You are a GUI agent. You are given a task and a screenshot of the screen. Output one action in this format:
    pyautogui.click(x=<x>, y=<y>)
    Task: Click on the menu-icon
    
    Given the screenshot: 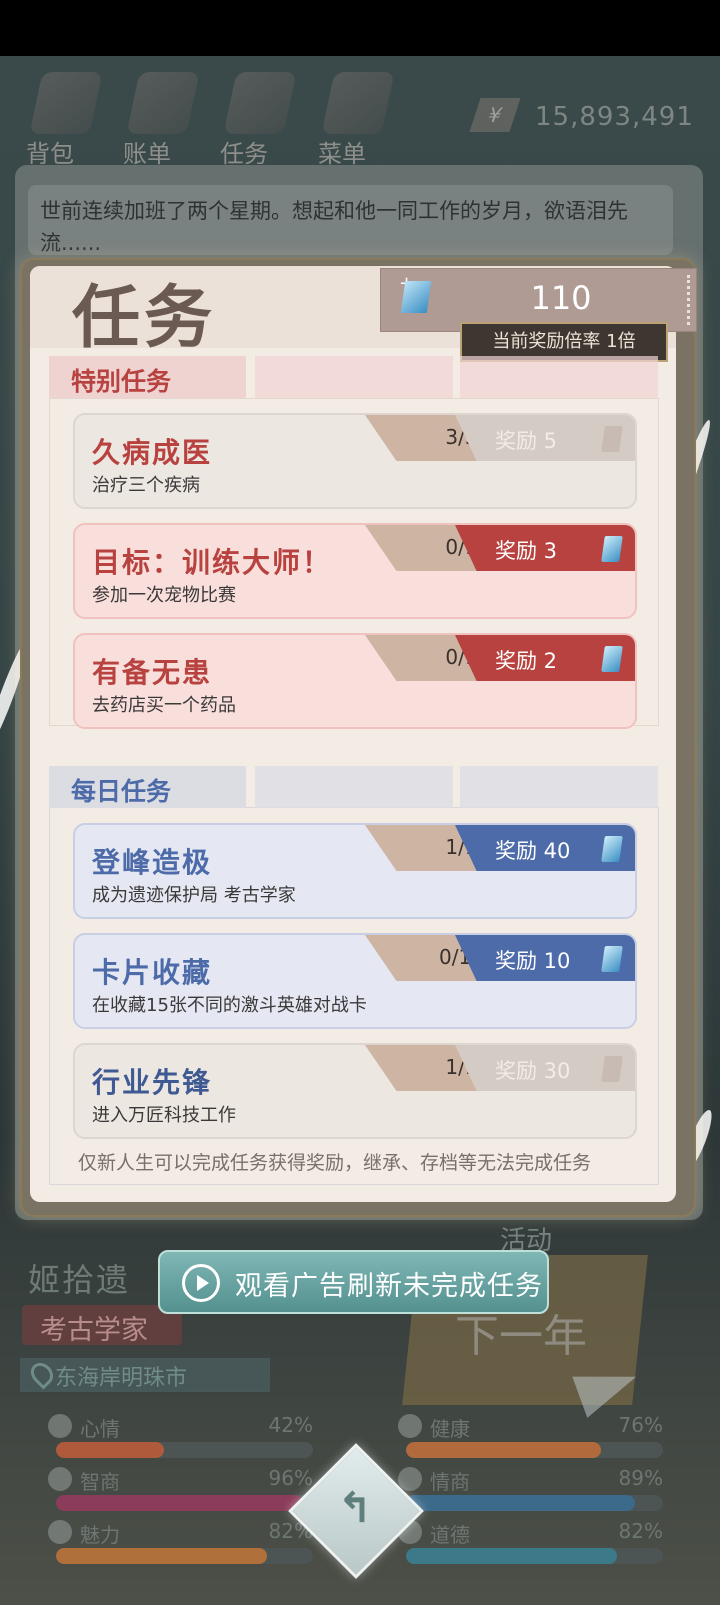 What is the action you would take?
    pyautogui.click(x=358, y=103)
    